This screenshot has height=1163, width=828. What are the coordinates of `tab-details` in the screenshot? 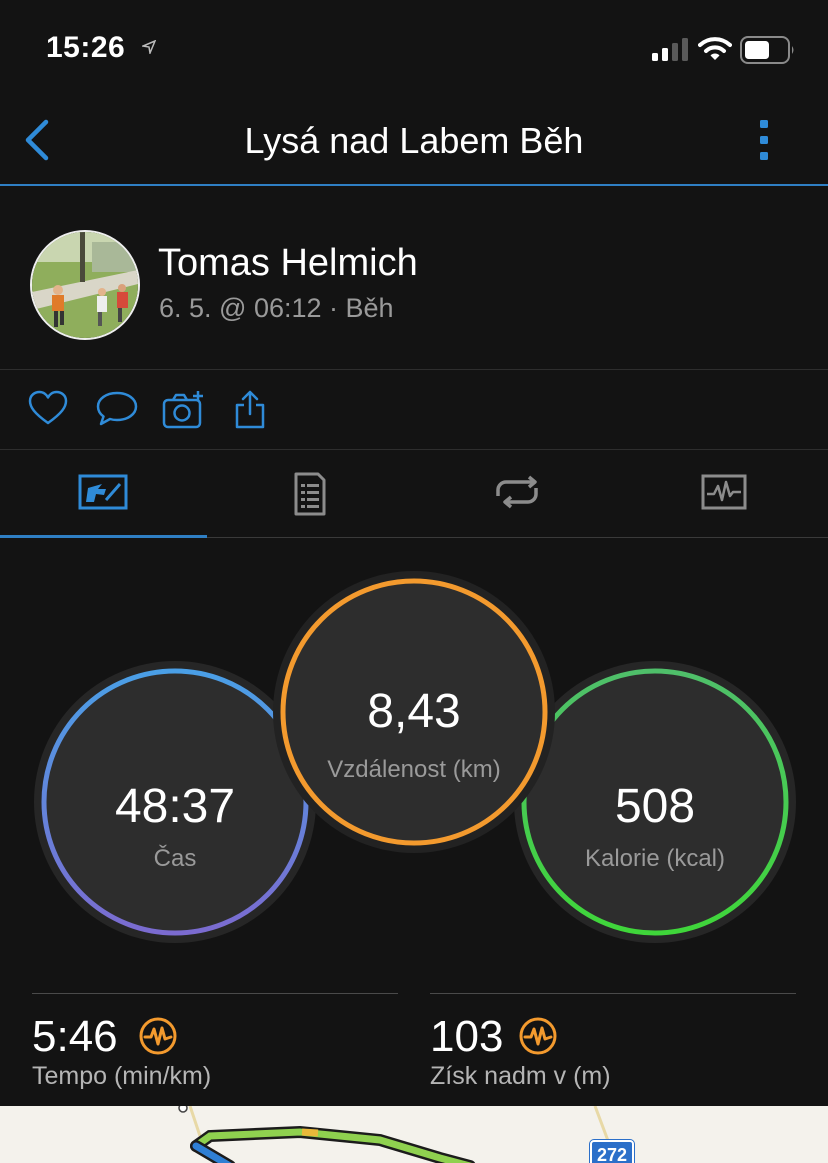 It's located at (310, 493).